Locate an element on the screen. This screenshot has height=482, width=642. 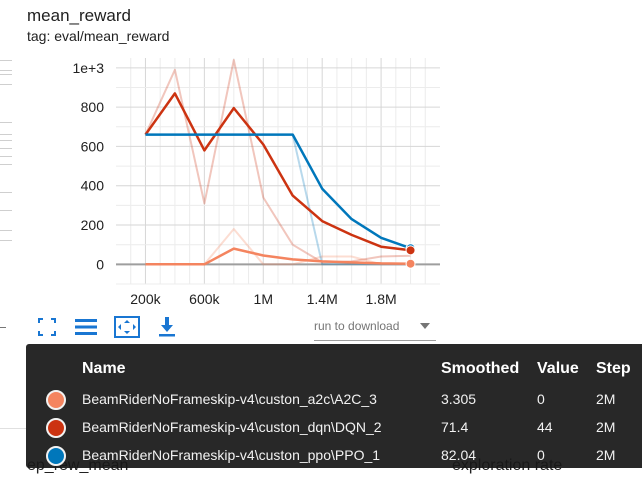
expand-icon is located at coordinates (127, 327).